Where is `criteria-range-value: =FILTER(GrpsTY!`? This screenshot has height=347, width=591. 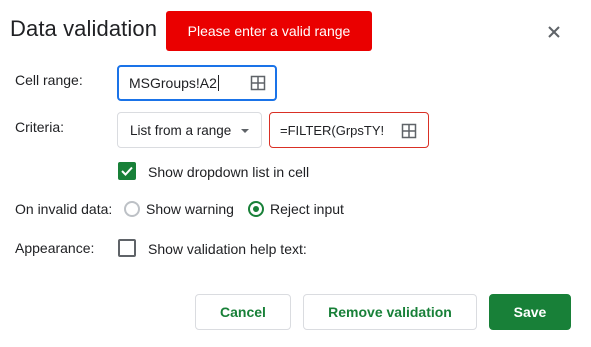 criteria-range-value: =FILTER(GrpsTY! is located at coordinates (332, 130).